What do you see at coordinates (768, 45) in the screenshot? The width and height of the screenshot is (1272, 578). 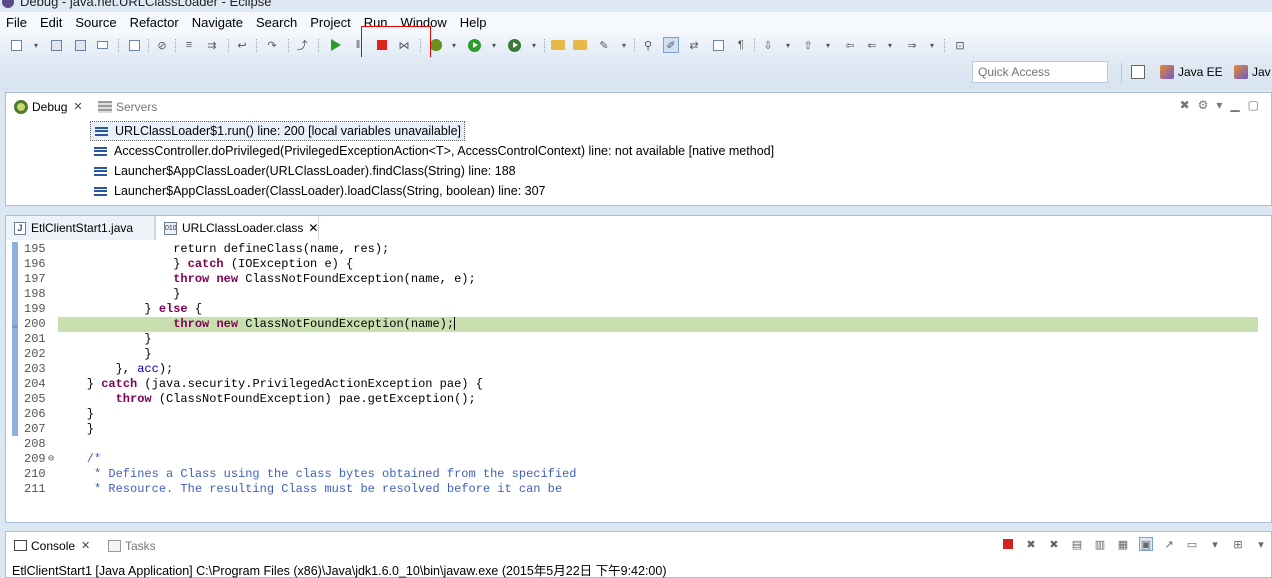 I see `next-annotation-down-icon: ⇩` at bounding box center [768, 45].